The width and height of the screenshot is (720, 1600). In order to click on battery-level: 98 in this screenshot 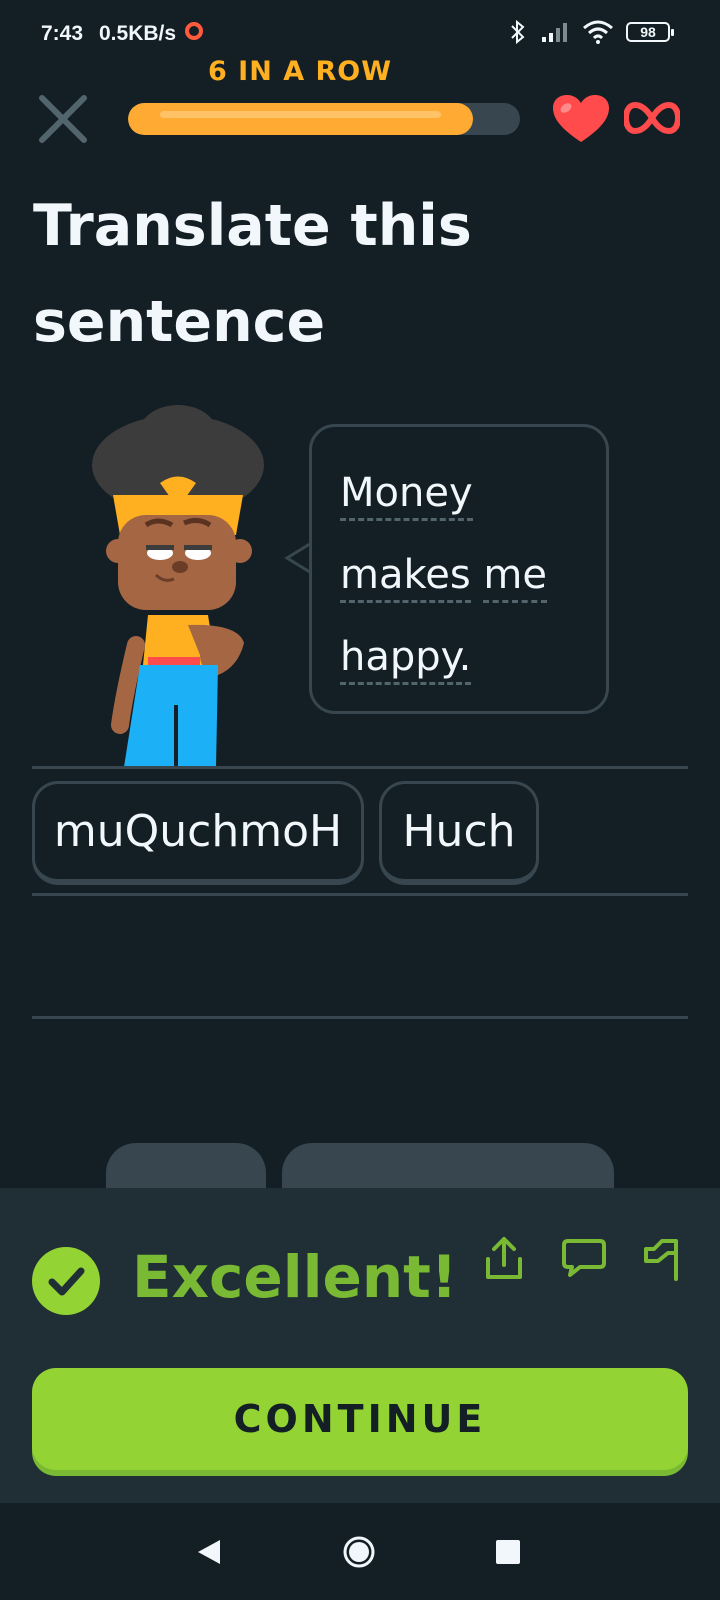, I will do `click(648, 32)`.